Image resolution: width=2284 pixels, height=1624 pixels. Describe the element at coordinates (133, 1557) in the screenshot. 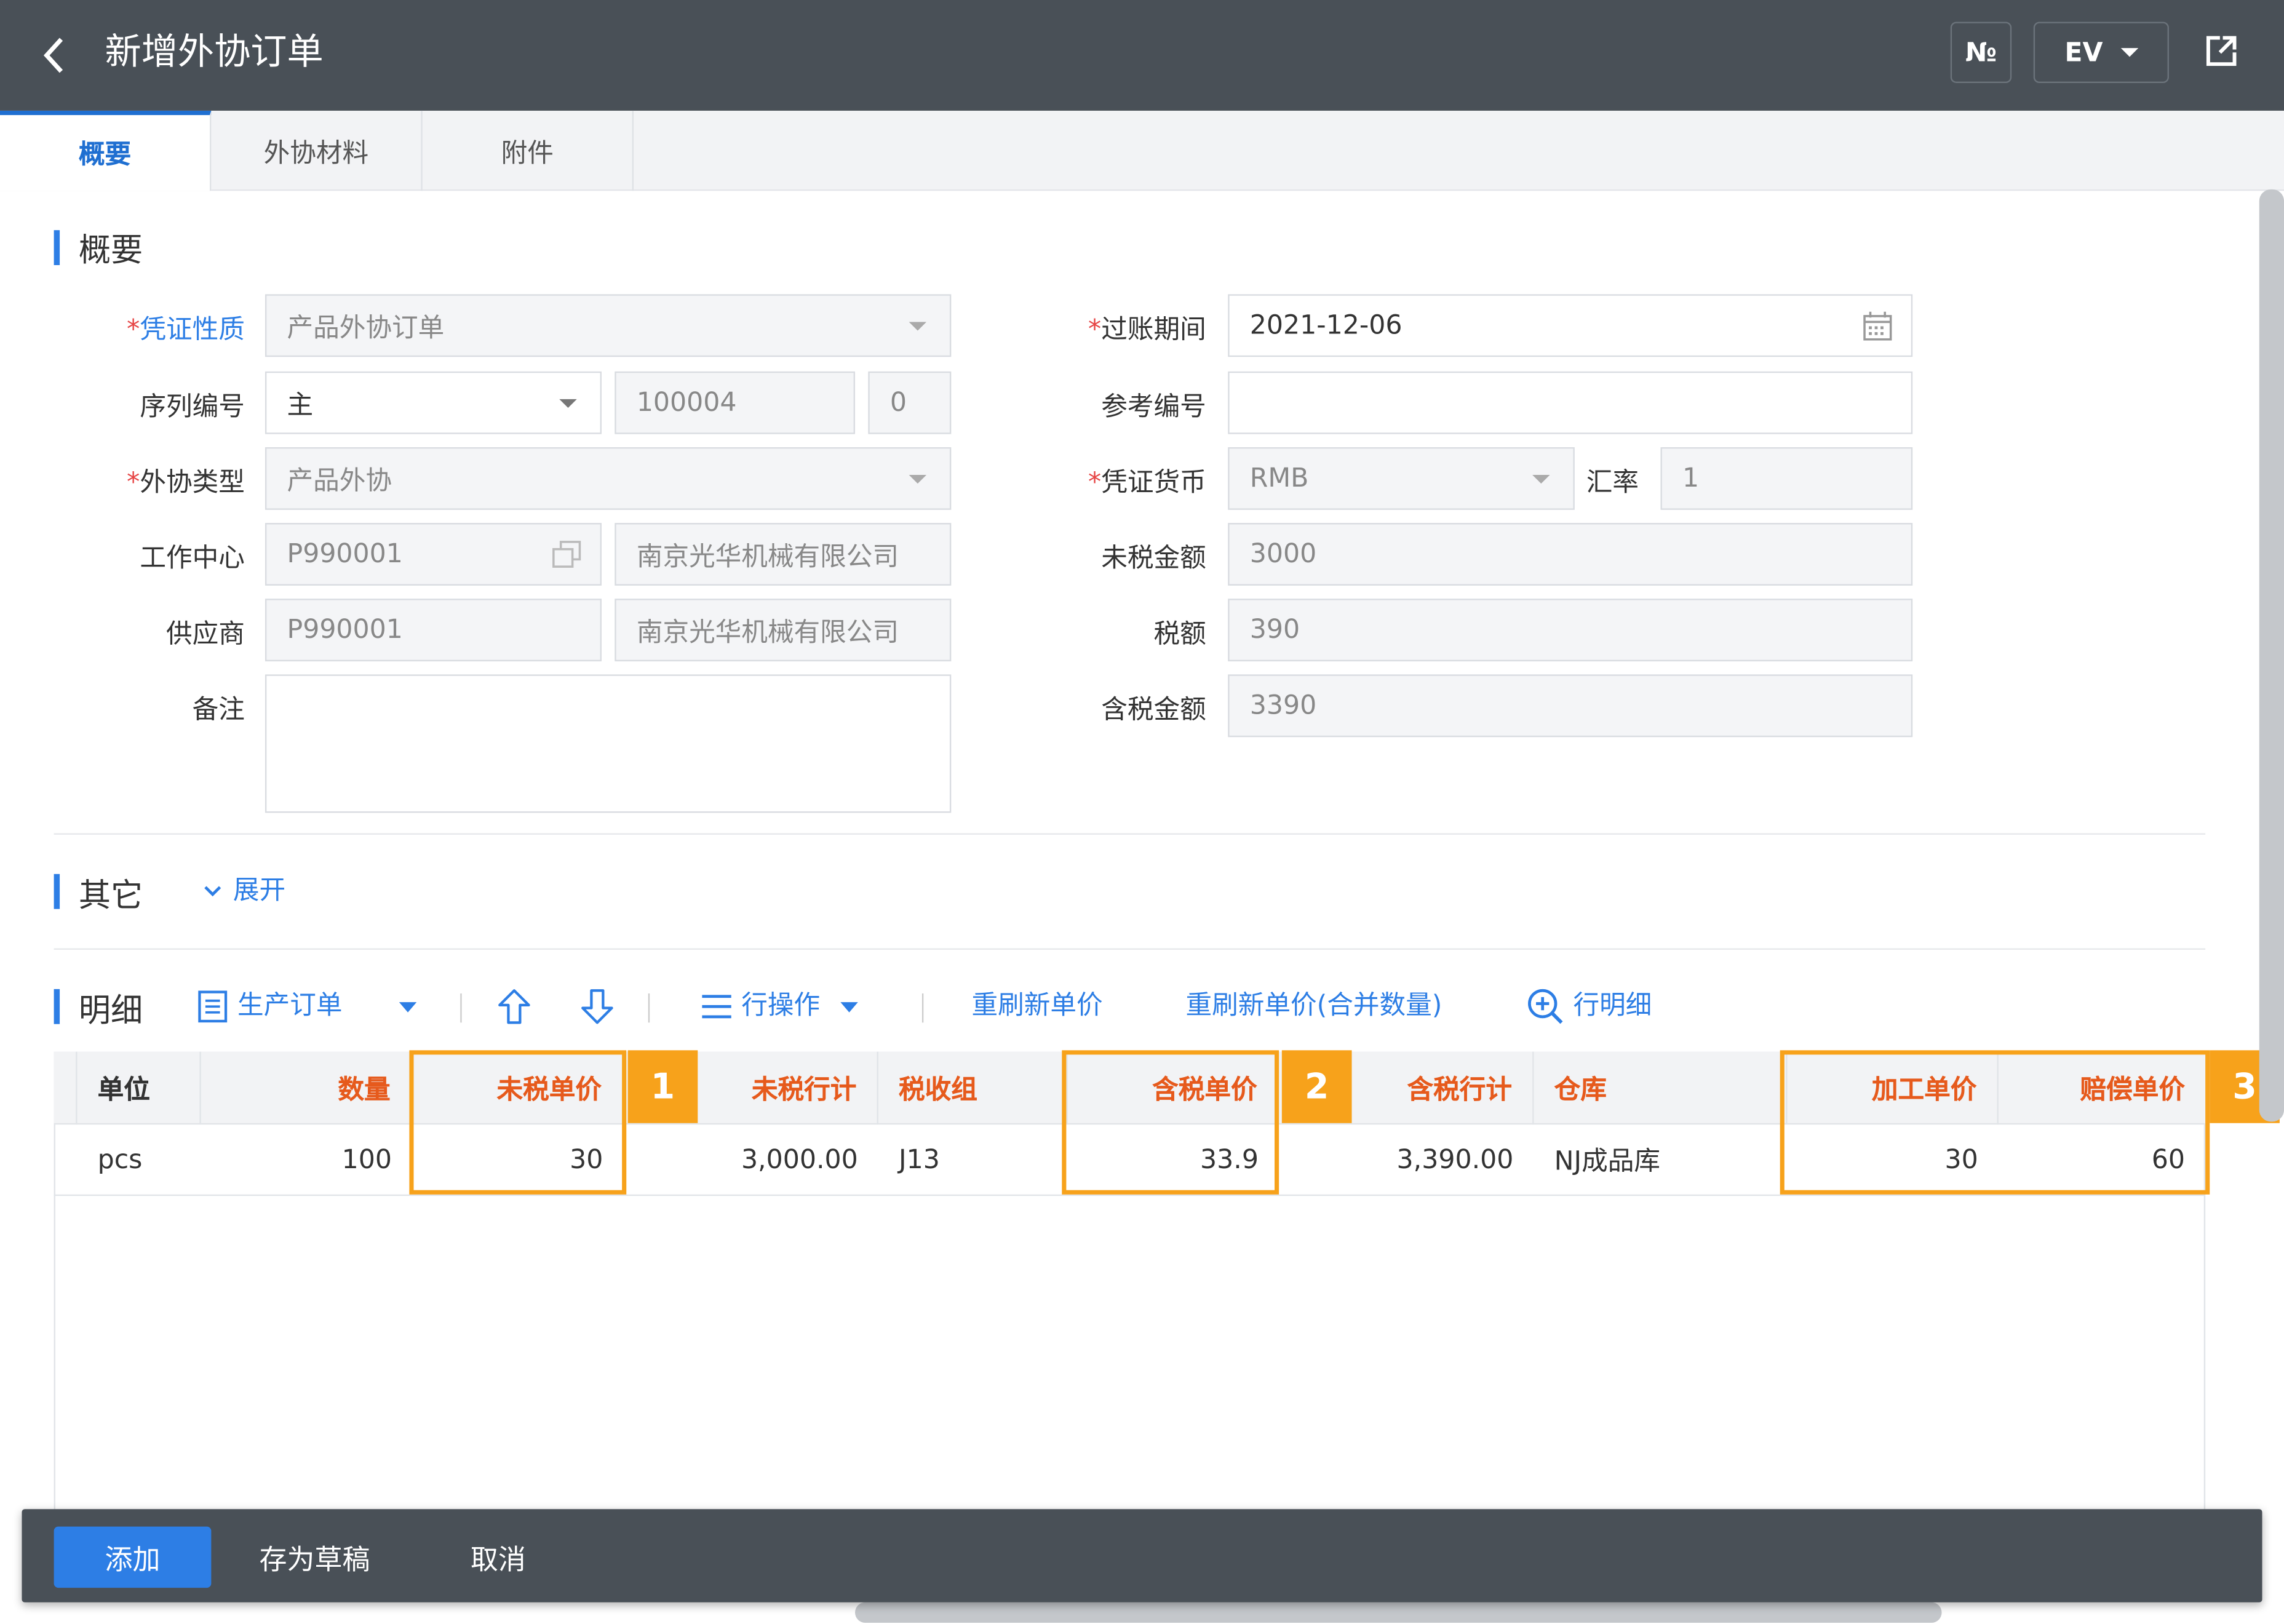

I see `add-button: 添加` at that location.